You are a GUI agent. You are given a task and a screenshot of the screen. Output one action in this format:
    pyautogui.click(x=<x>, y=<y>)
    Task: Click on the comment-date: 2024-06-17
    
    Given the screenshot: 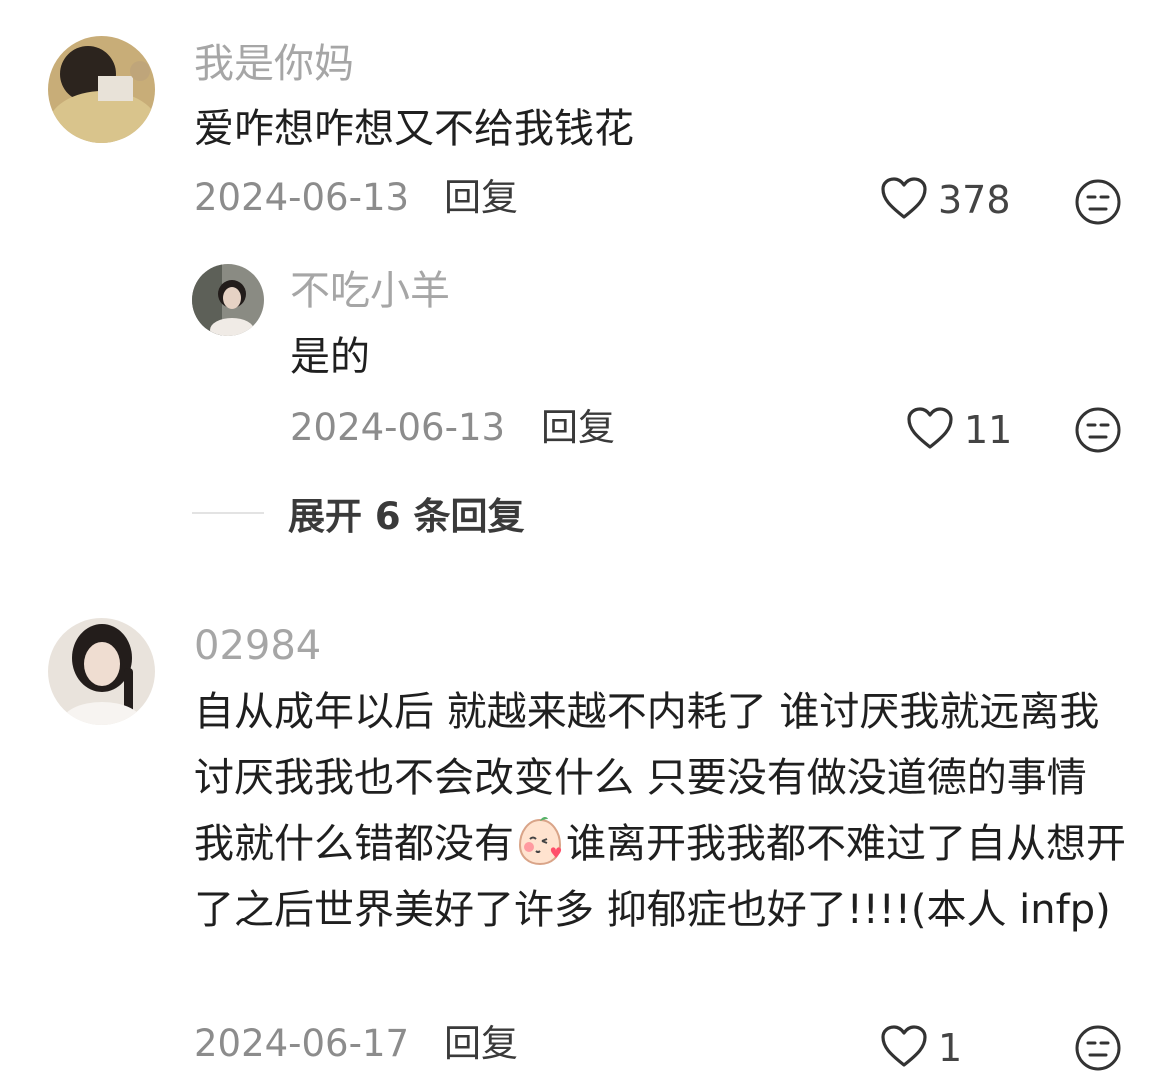 What is the action you would take?
    pyautogui.click(x=302, y=1043)
    